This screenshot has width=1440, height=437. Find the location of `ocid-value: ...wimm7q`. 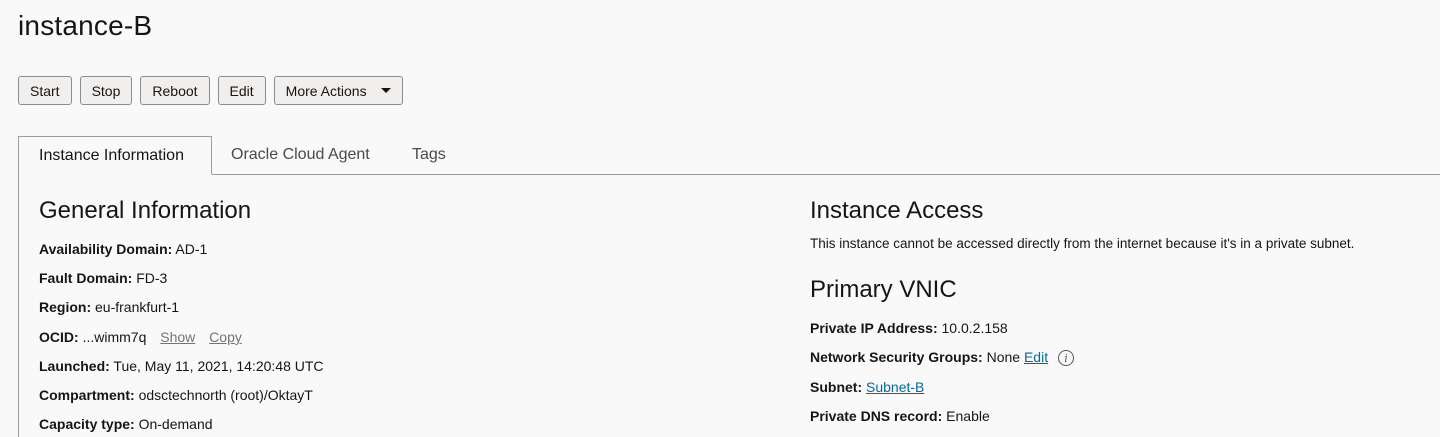

ocid-value: ...wimm7q is located at coordinates (114, 337).